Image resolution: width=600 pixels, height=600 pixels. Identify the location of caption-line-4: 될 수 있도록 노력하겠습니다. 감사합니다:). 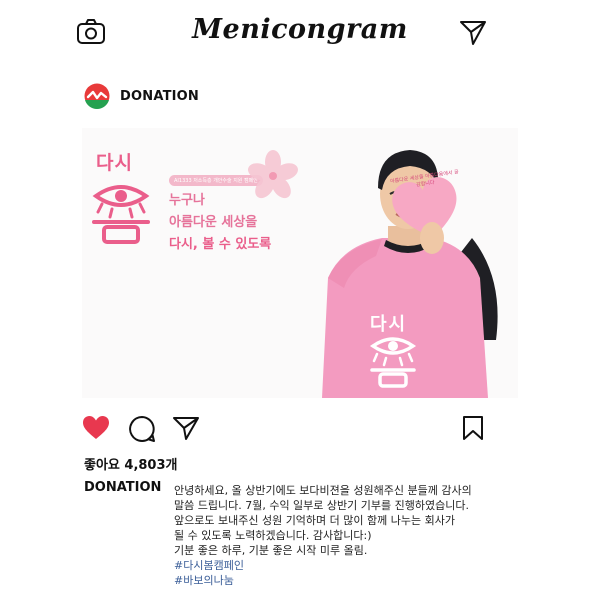
(273, 535).